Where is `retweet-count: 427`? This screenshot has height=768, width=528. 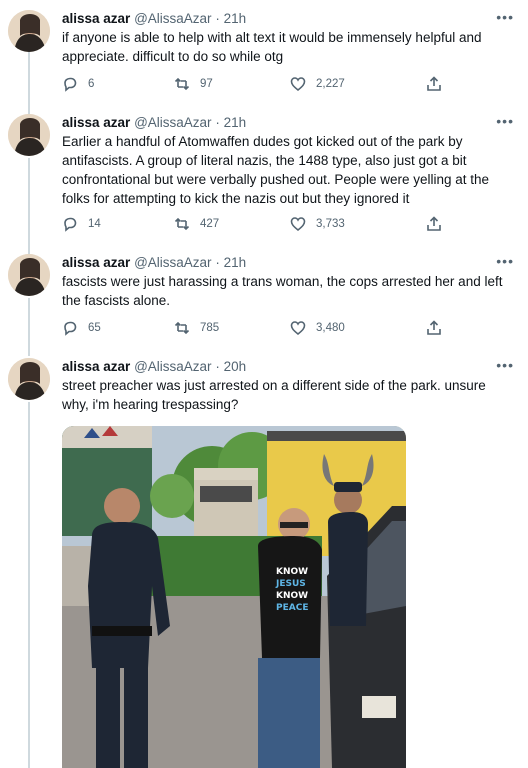
retweet-count: 427 is located at coordinates (210, 224).